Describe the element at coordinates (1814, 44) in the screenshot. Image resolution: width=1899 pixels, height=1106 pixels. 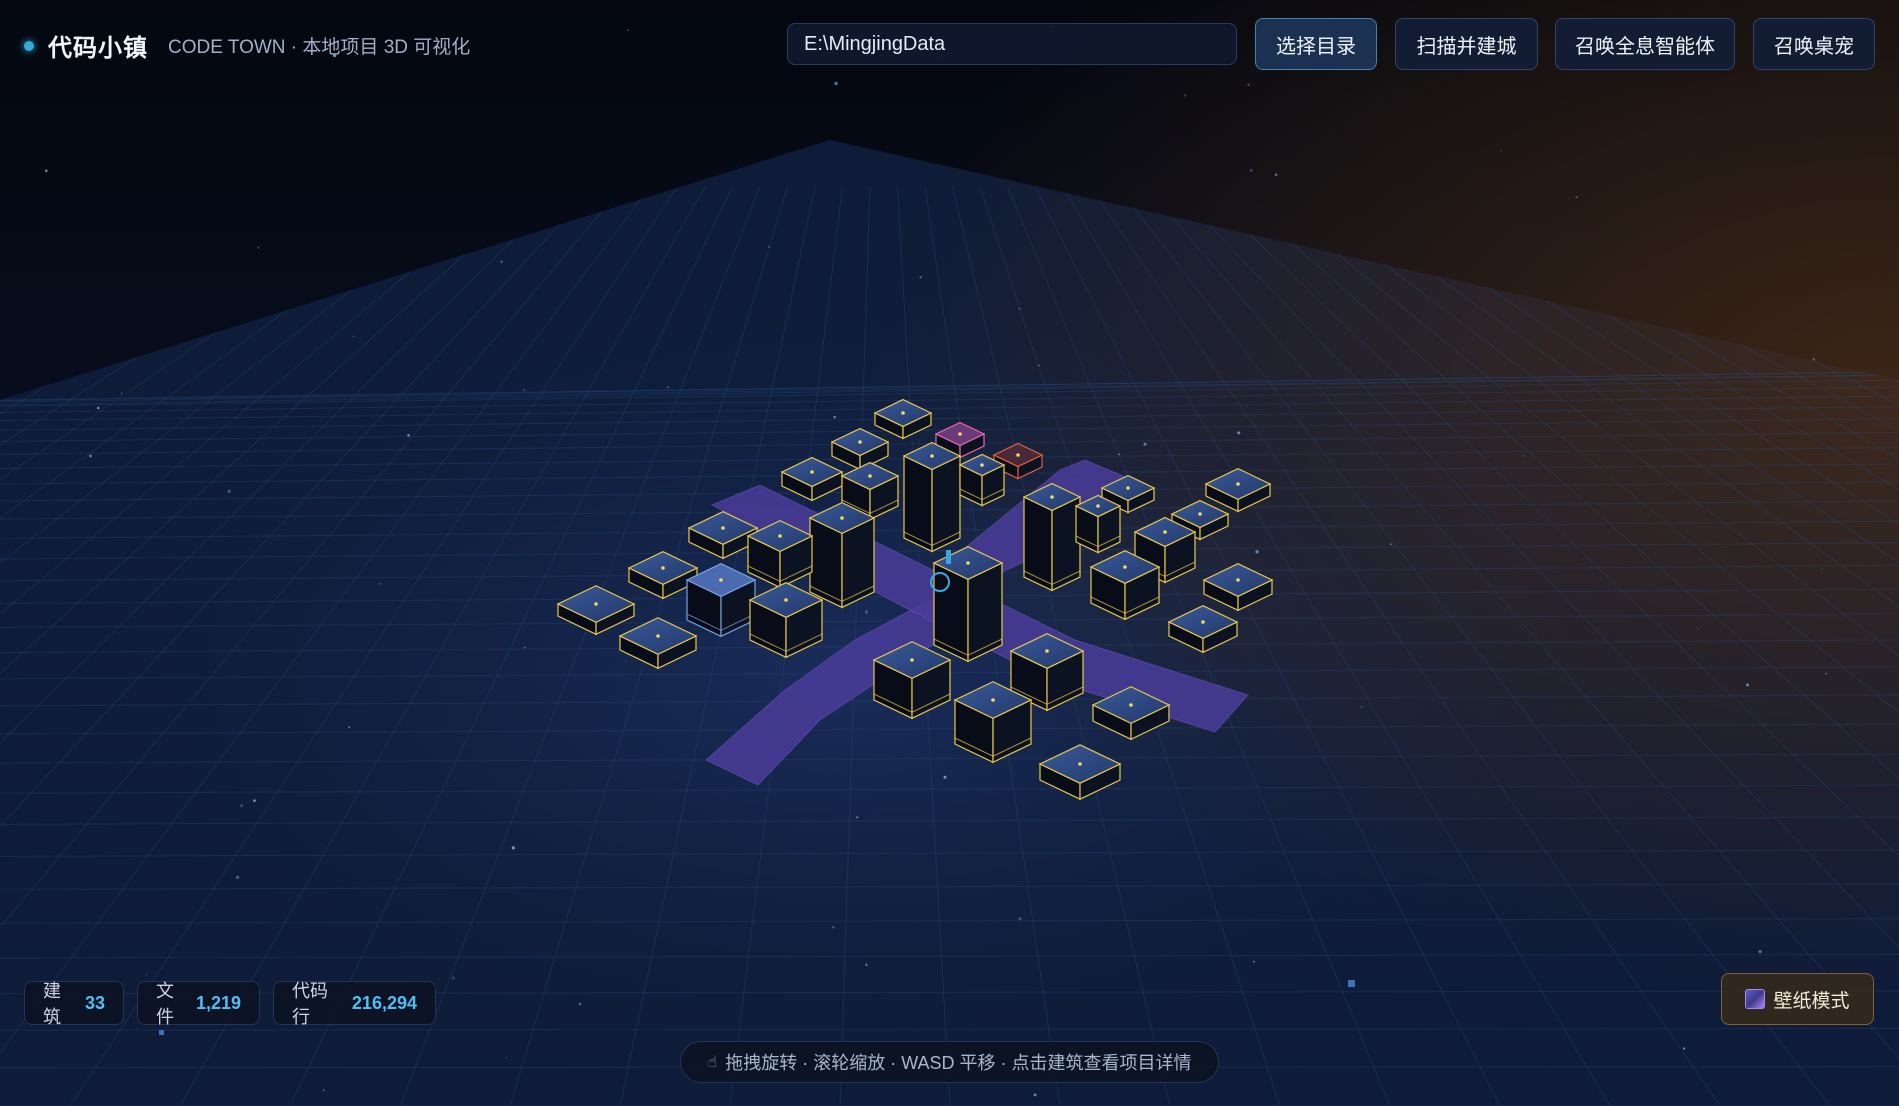
I see `summon-pet-button: 召唤桌宠` at that location.